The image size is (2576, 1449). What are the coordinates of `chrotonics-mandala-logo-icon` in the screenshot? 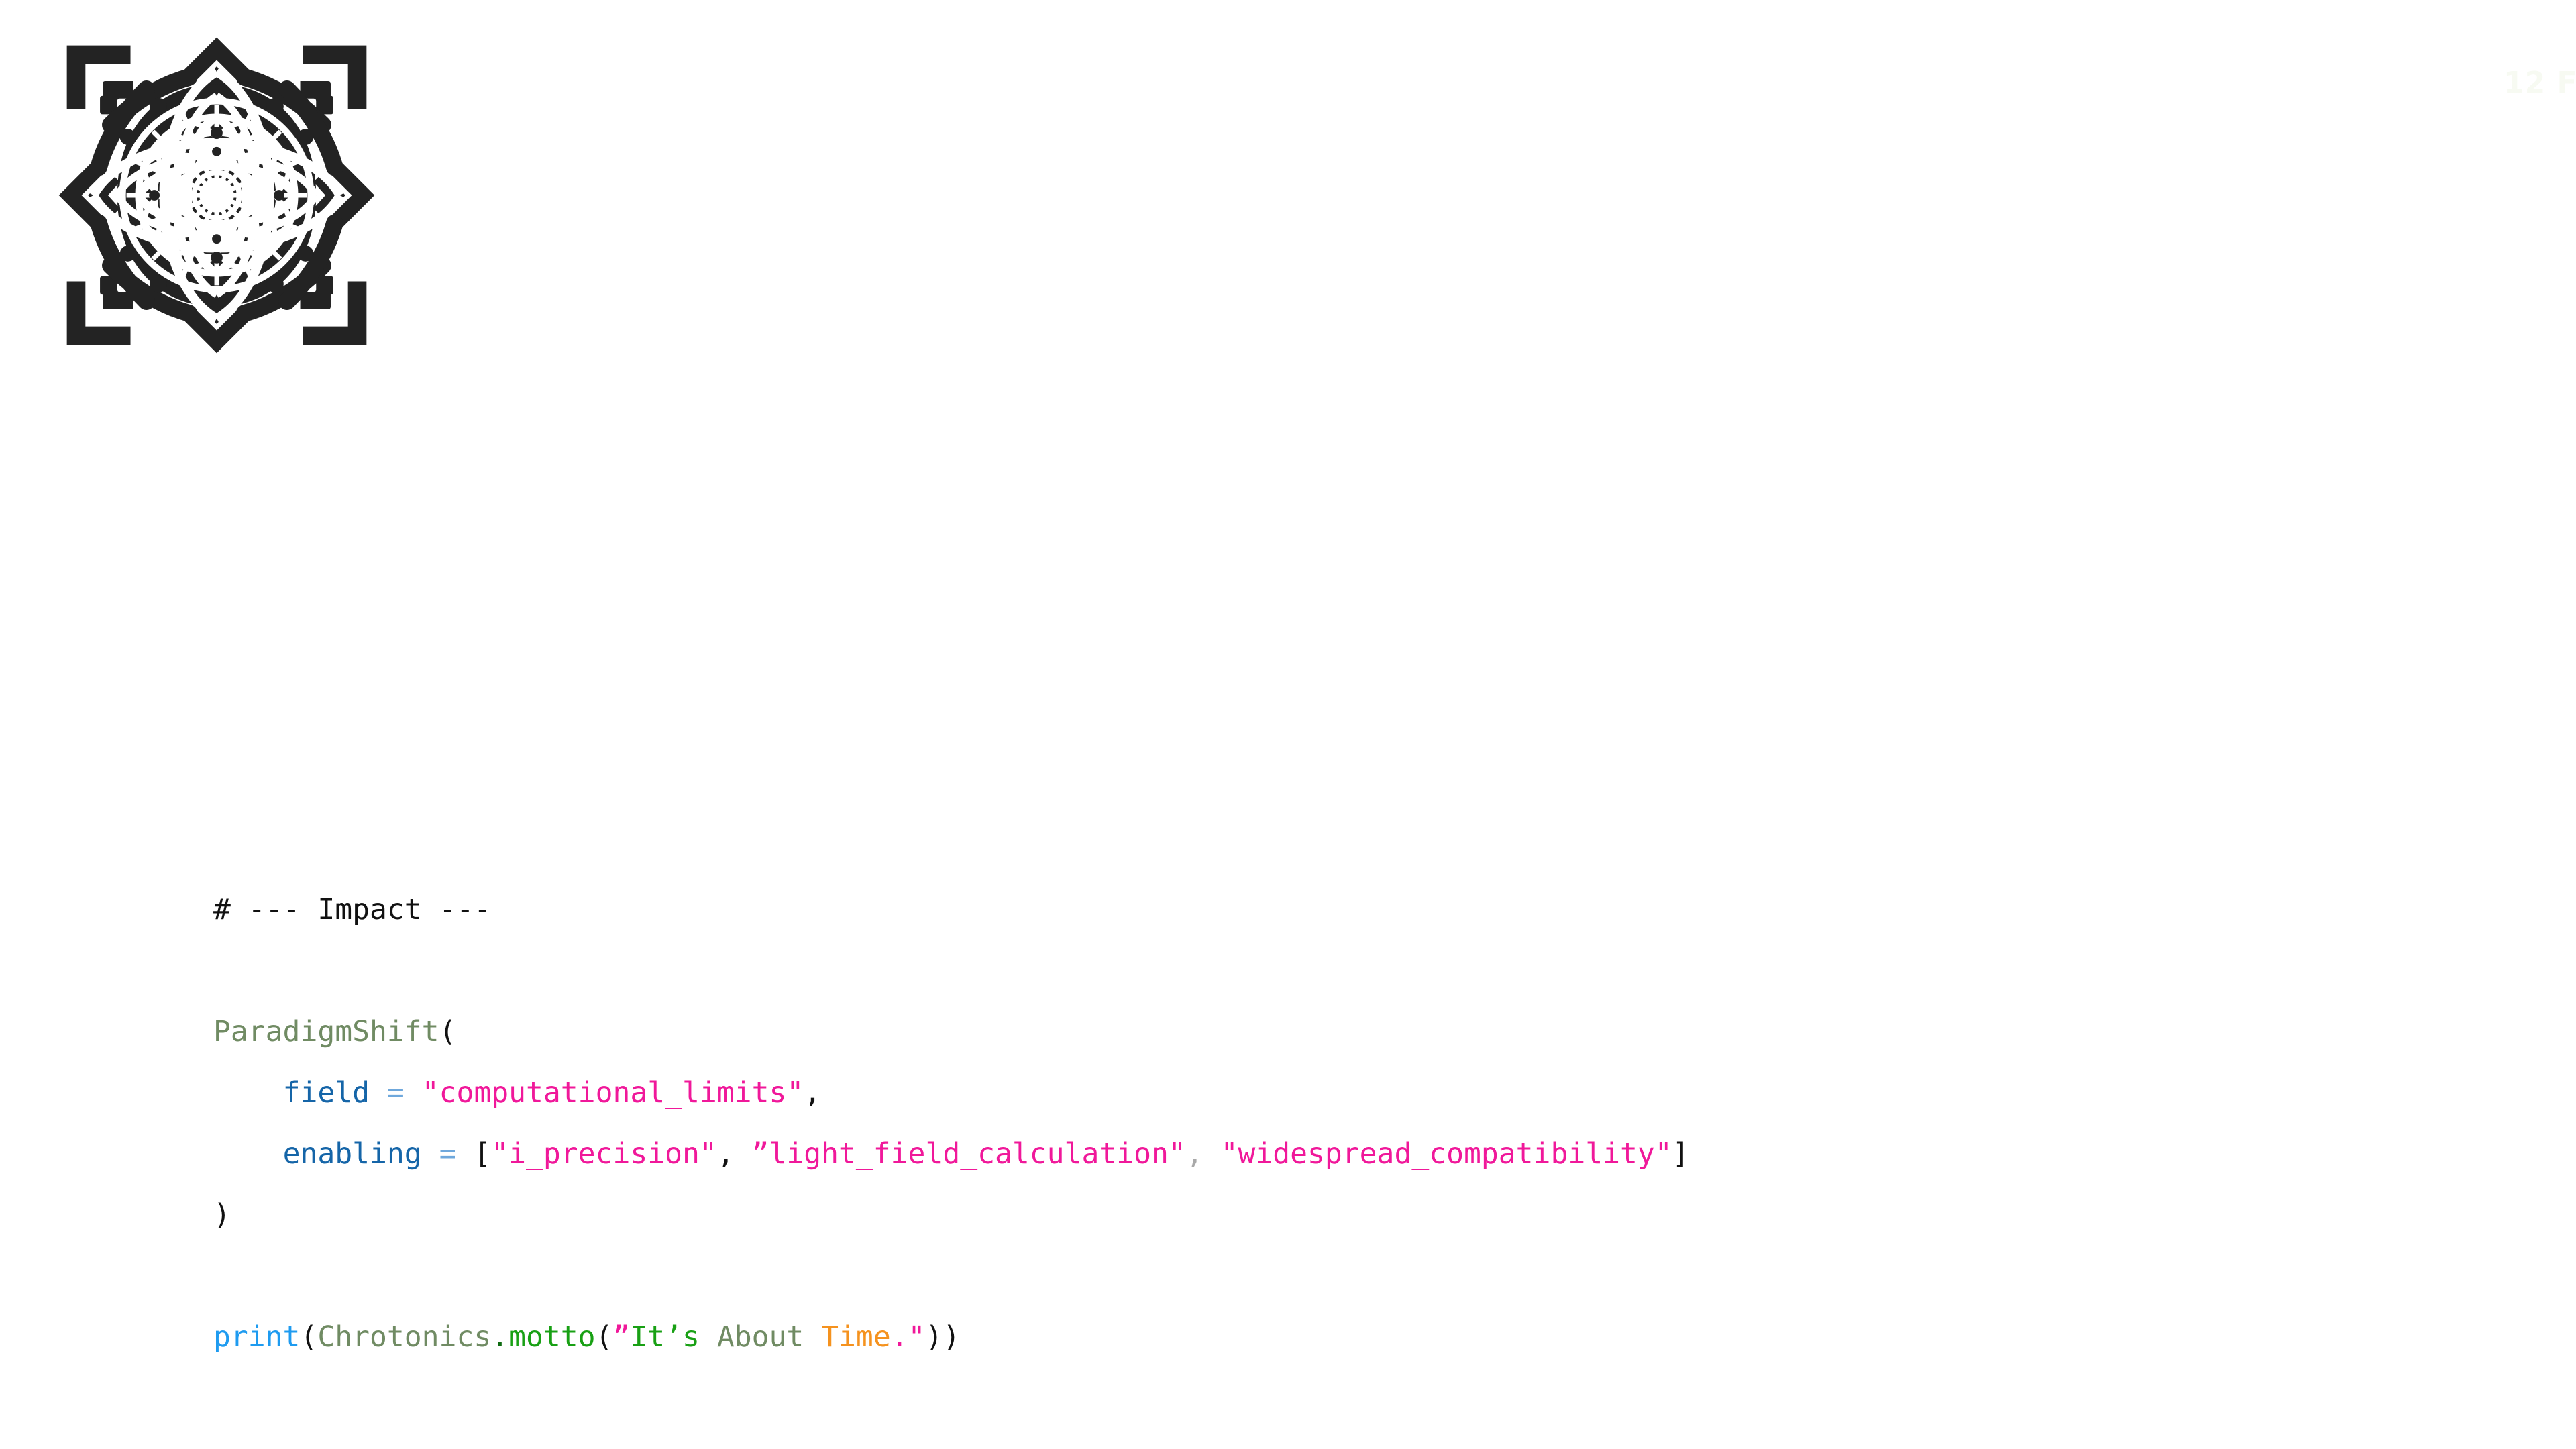 It's located at (216, 195).